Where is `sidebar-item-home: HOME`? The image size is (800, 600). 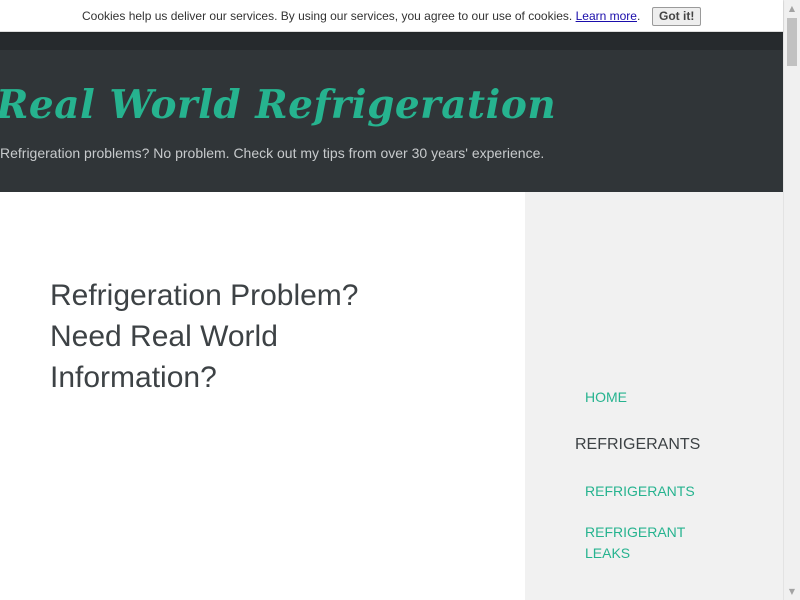
sidebar-item-home: HOME is located at coordinates (606, 397).